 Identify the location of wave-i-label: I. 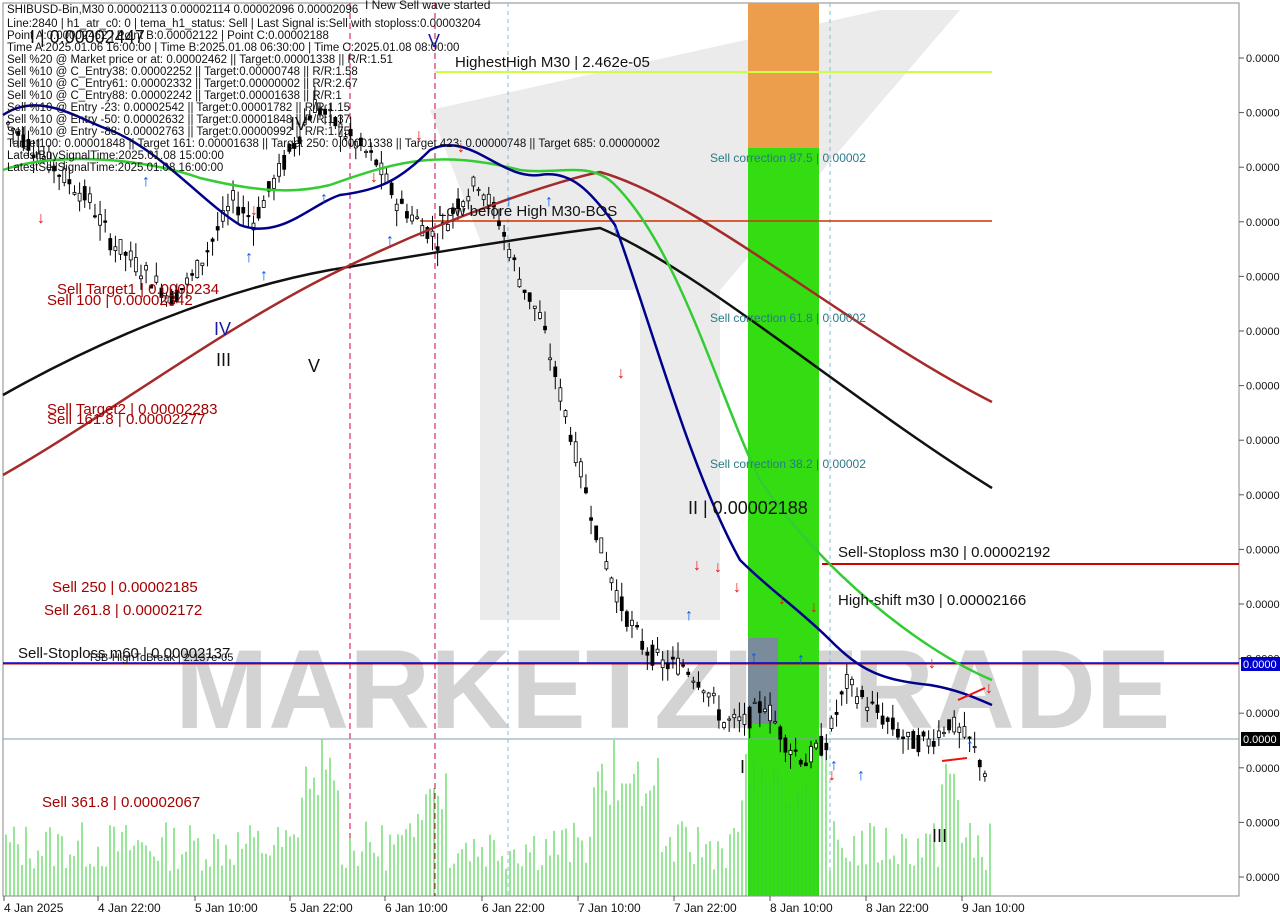
(742, 767).